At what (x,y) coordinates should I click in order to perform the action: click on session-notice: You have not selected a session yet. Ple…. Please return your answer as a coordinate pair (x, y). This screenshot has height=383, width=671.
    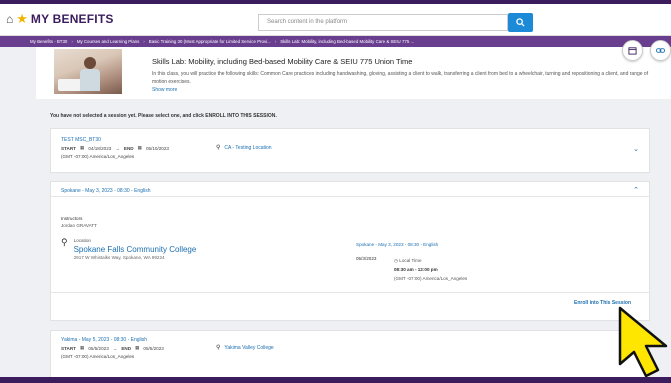
    Looking at the image, I should click on (163, 116).